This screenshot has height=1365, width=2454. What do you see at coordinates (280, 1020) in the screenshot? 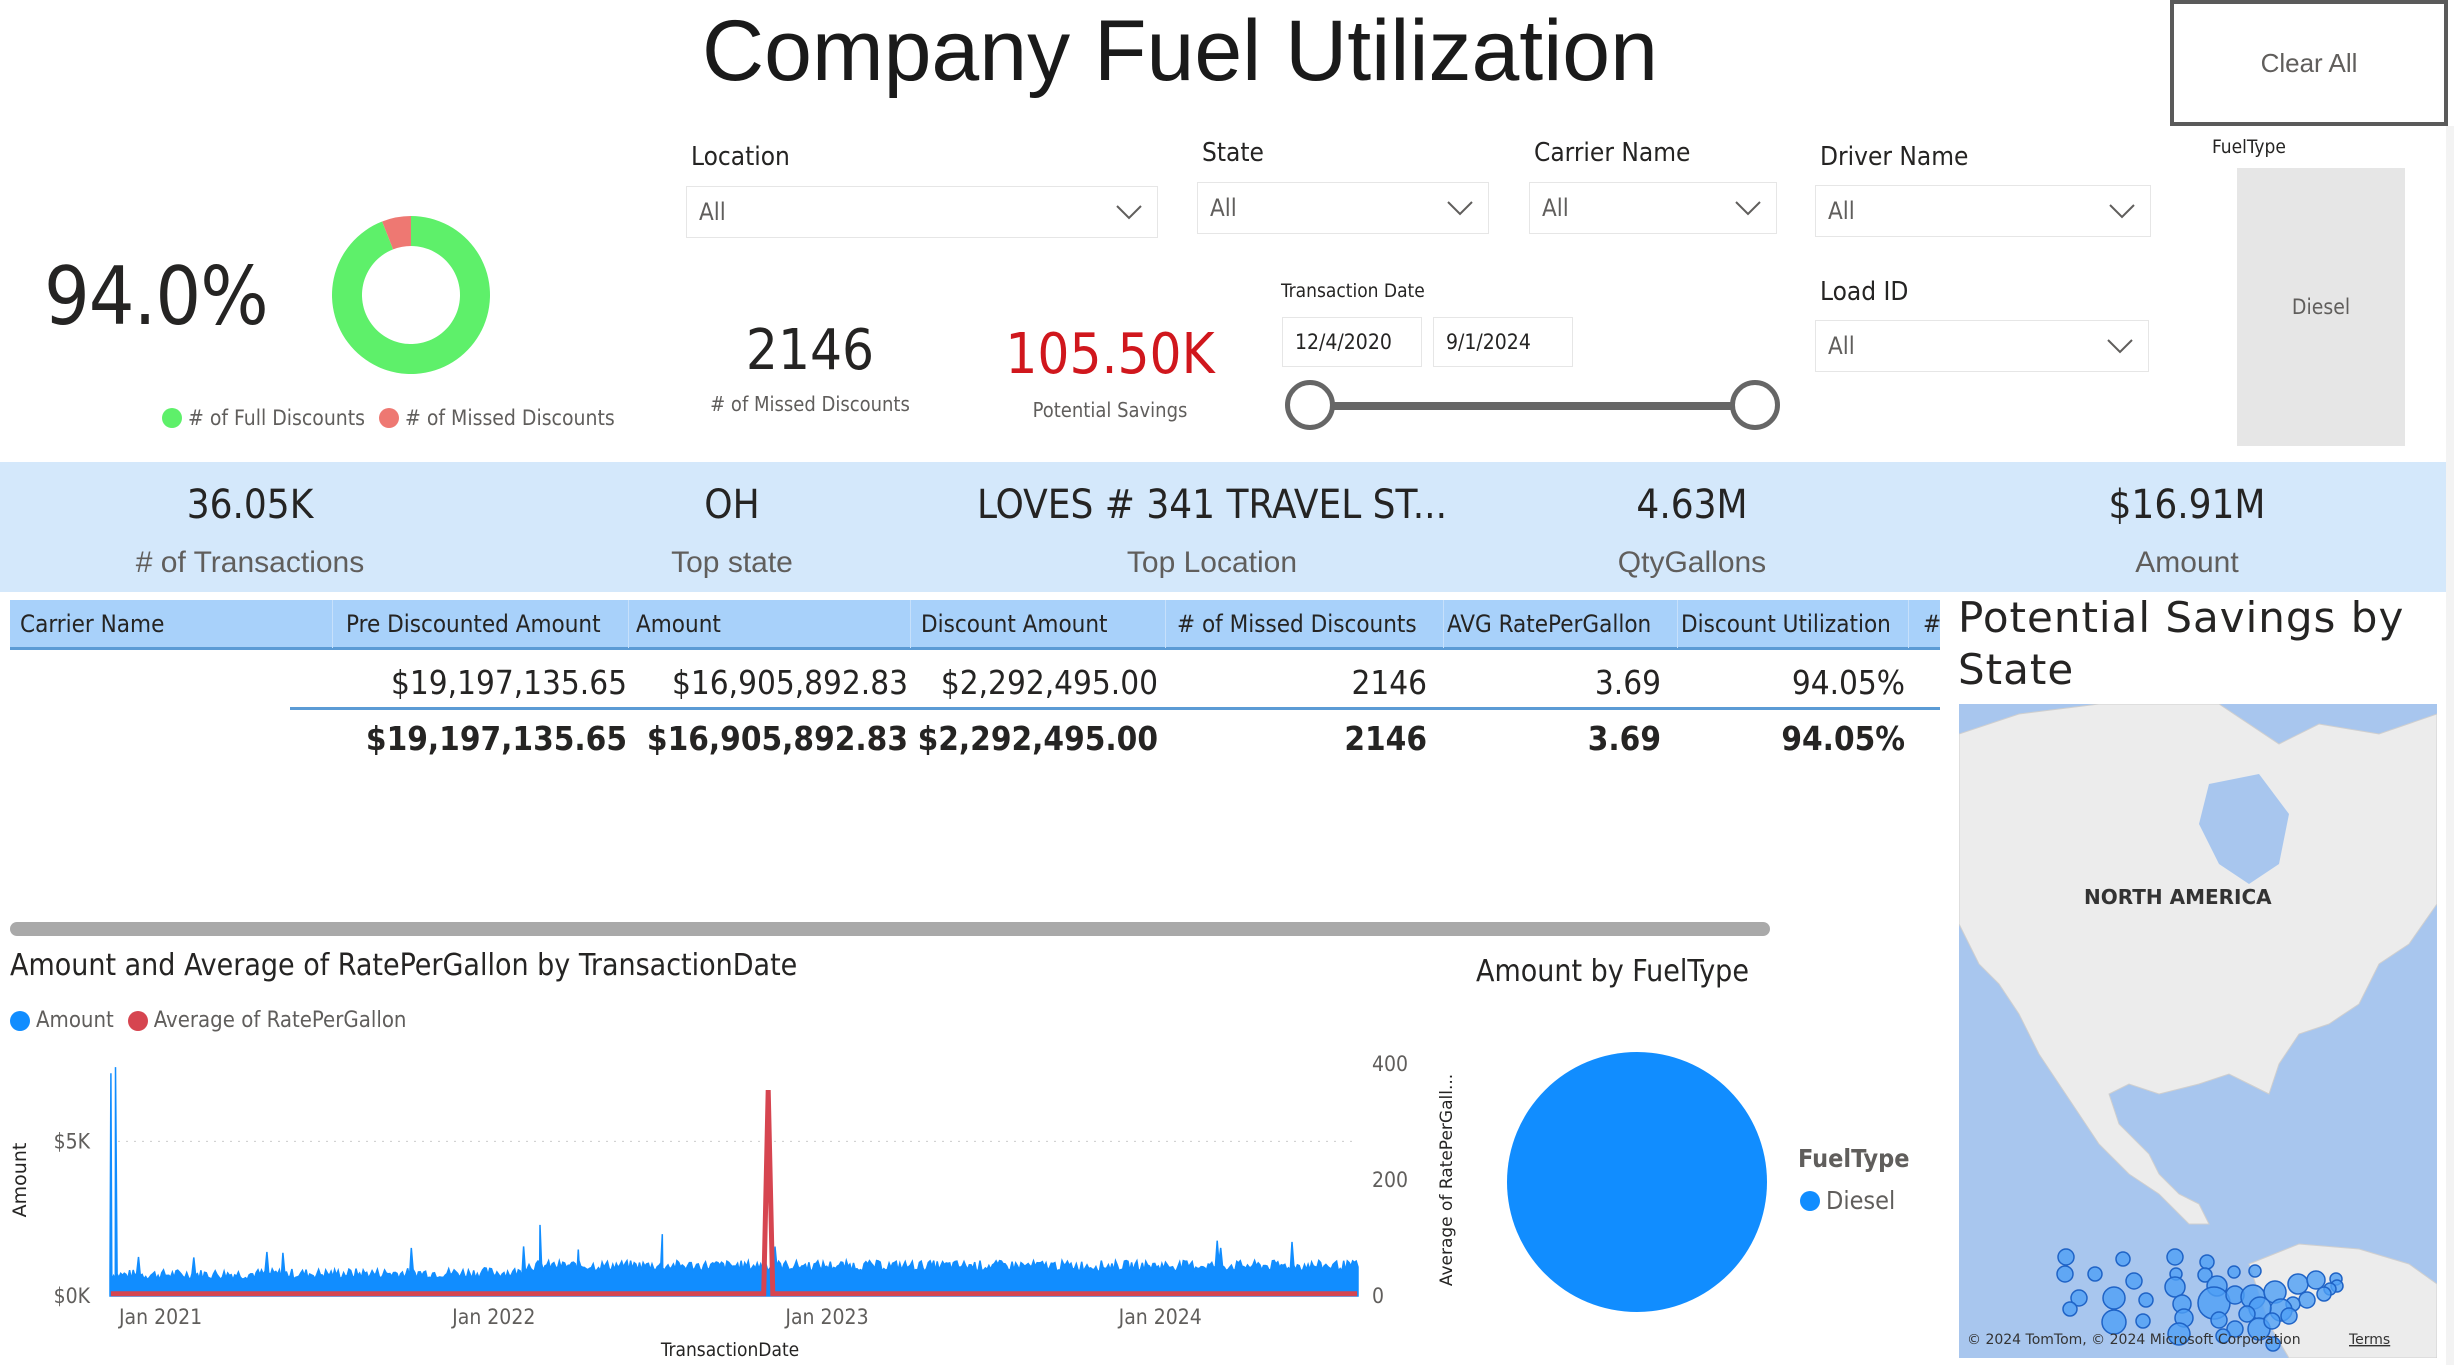
I see `legend-average-rate: Average of RatePerGallon` at bounding box center [280, 1020].